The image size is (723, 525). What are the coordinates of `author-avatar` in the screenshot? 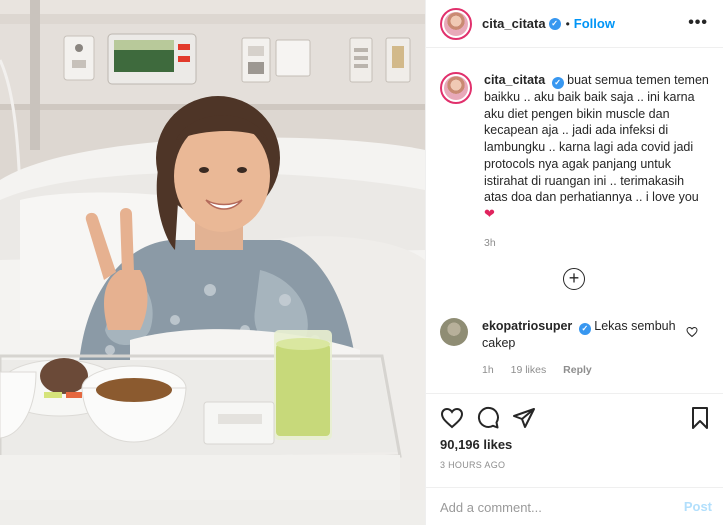 It's located at (456, 23).